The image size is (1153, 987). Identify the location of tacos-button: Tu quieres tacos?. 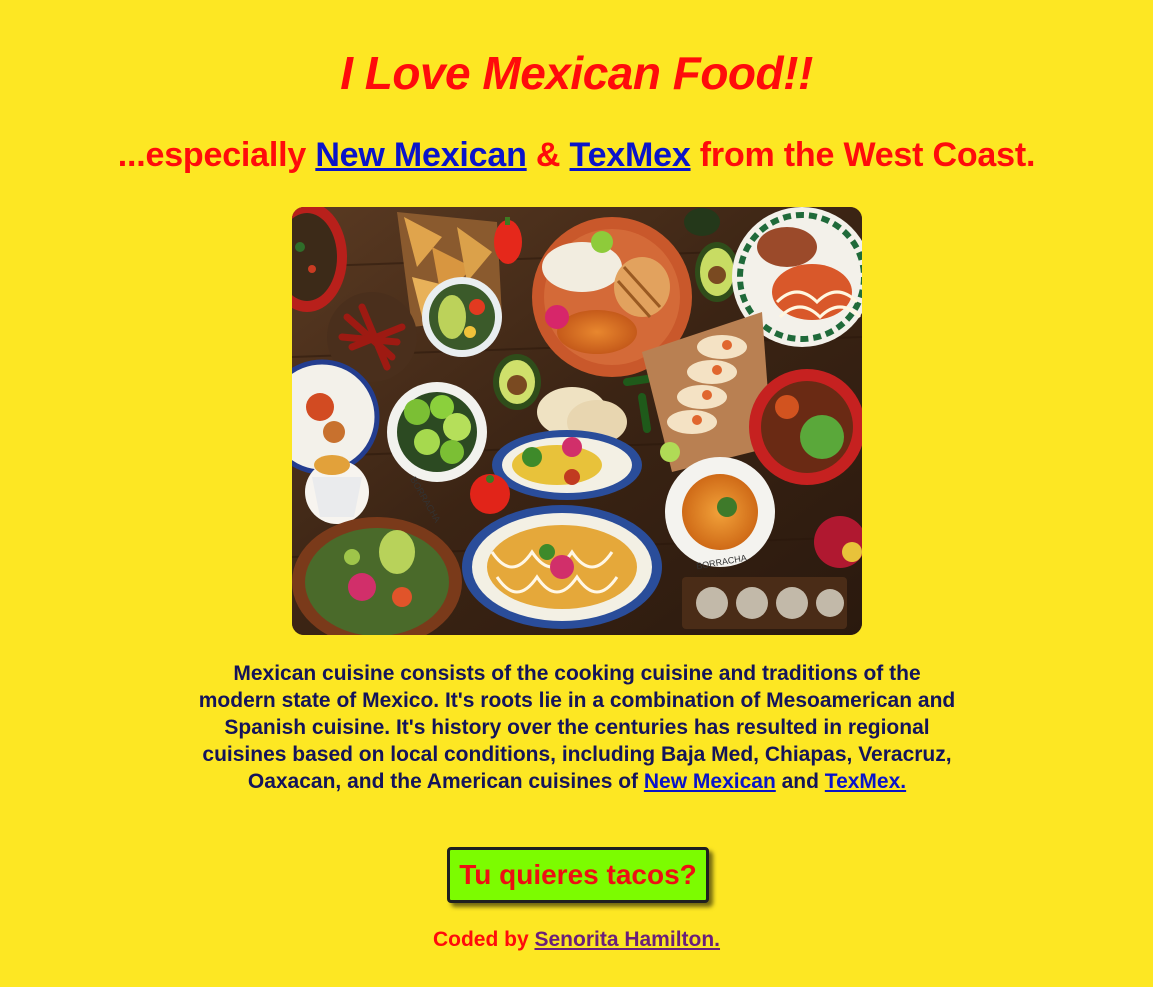
(578, 875).